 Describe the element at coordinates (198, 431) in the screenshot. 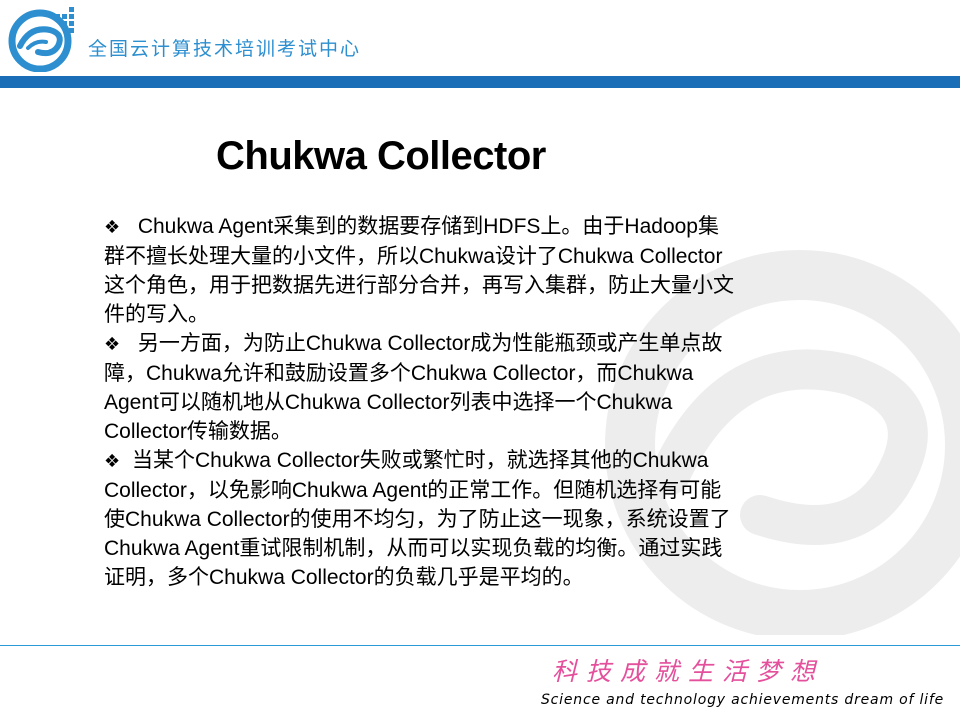

I see `paragraph-line: Collector传输数据。` at that location.